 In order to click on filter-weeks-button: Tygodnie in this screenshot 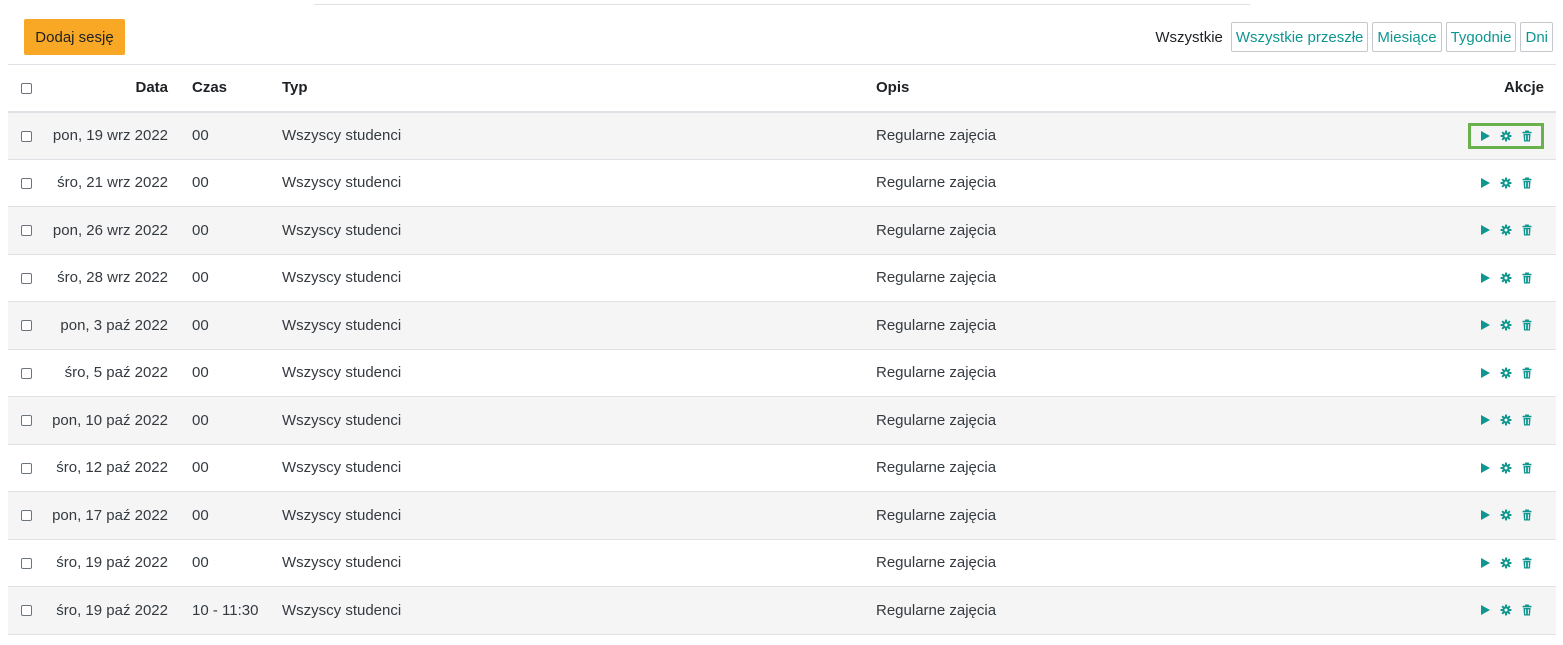, I will do `click(1481, 37)`.